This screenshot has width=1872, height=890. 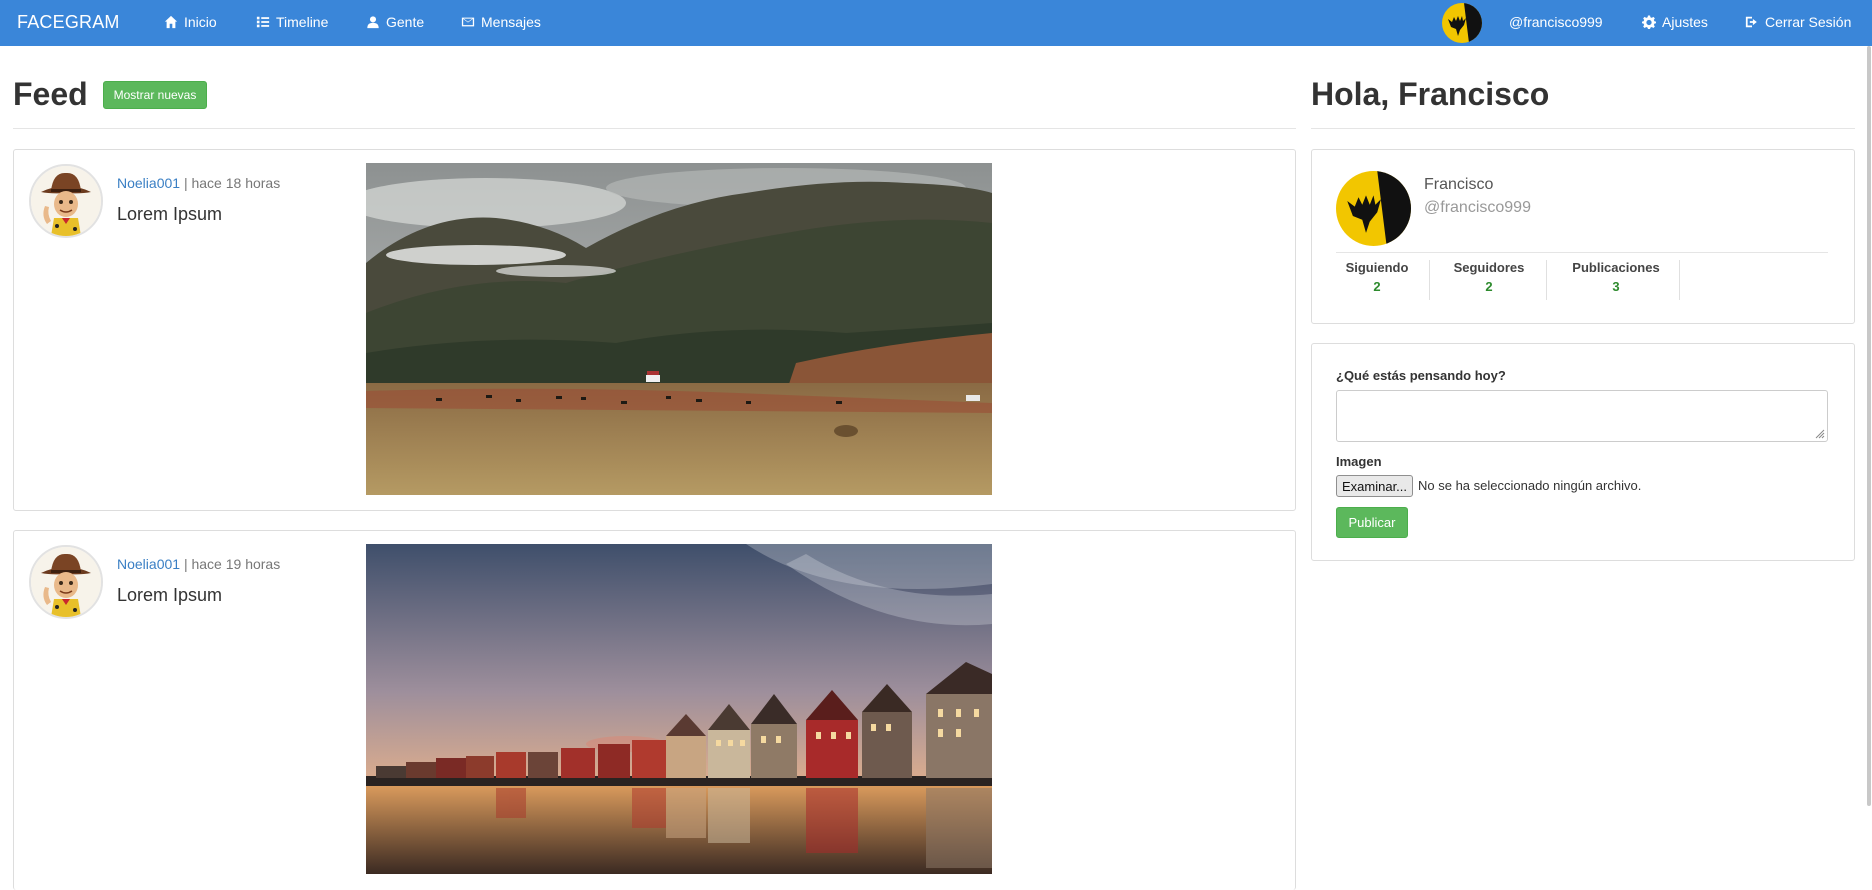 I want to click on nav-gente-label: Gente, so click(x=405, y=22).